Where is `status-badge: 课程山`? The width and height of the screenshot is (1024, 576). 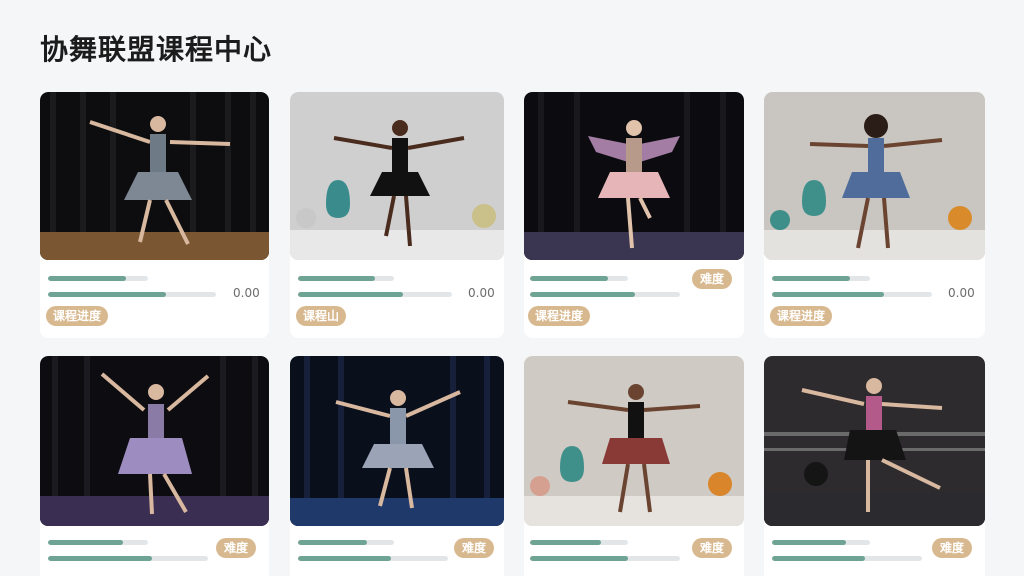 status-badge: 课程山 is located at coordinates (321, 316).